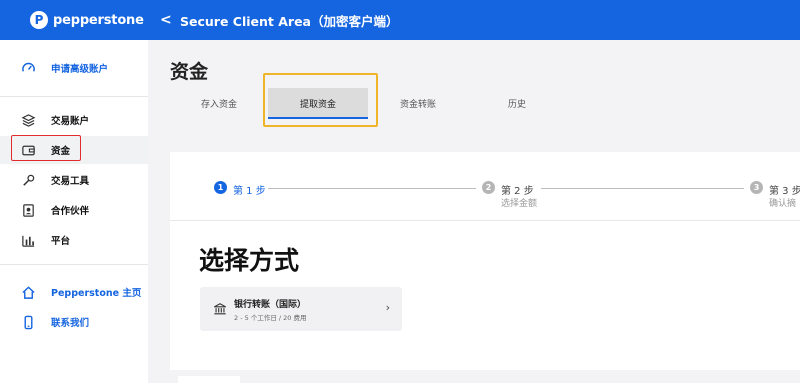 This screenshot has height=383, width=800. Describe the element at coordinates (28, 120) in the screenshot. I see `layers-icon` at that location.